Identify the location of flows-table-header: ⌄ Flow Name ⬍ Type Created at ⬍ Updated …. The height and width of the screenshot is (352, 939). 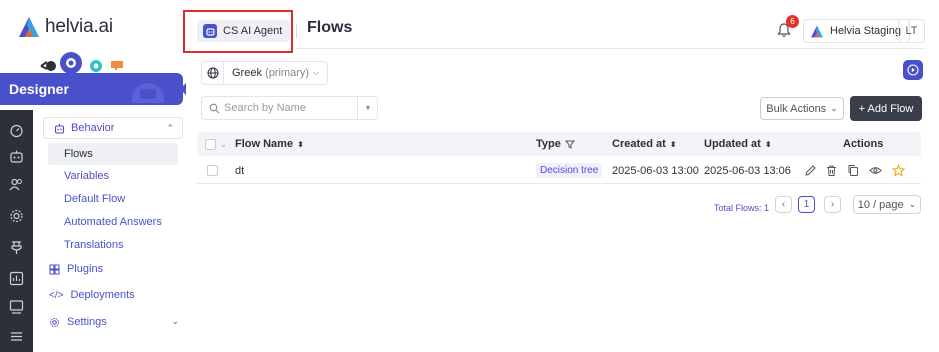
(559, 144).